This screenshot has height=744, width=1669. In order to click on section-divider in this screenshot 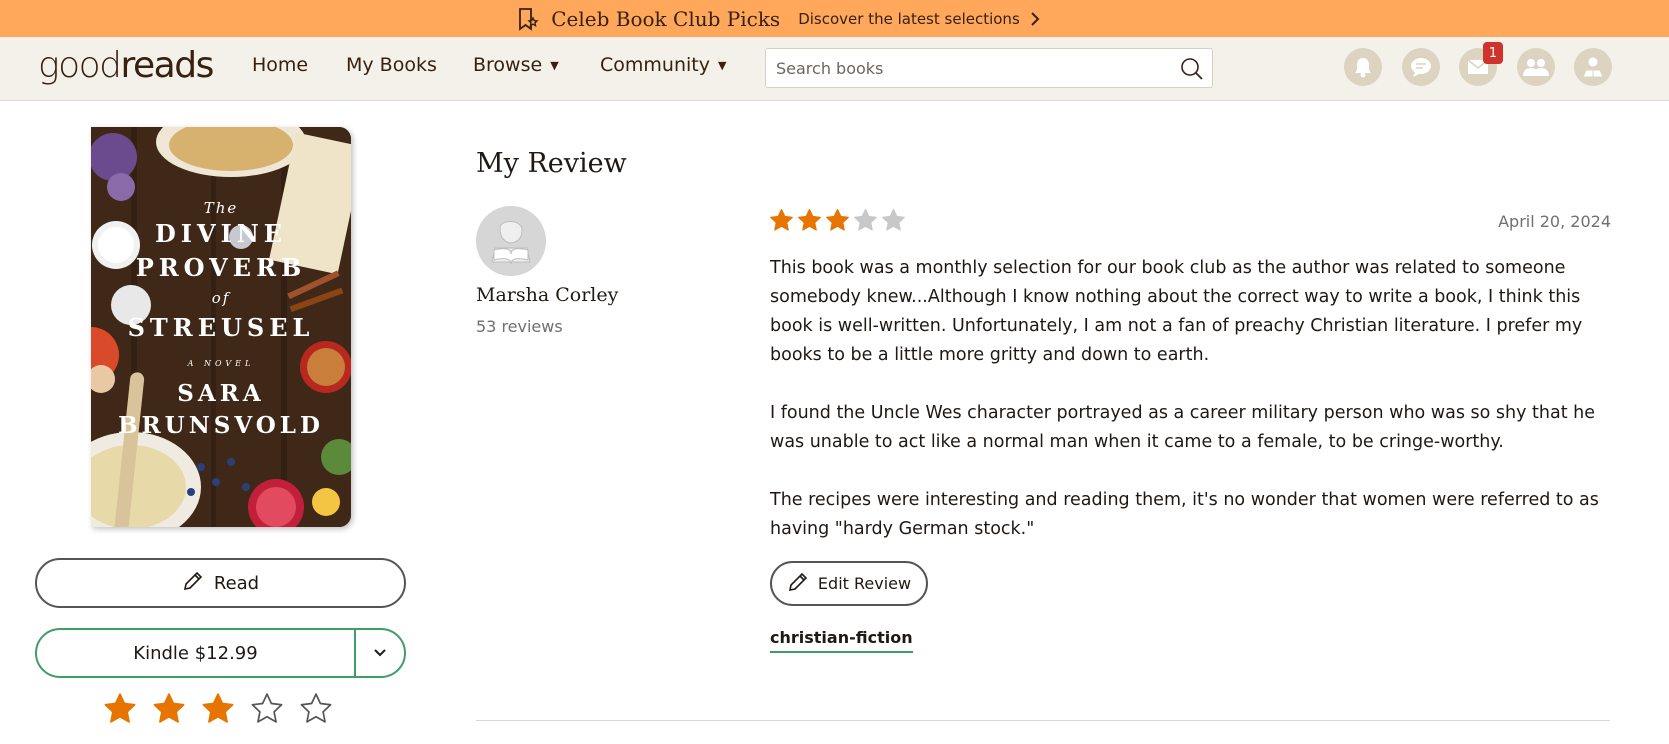, I will do `click(1043, 720)`.